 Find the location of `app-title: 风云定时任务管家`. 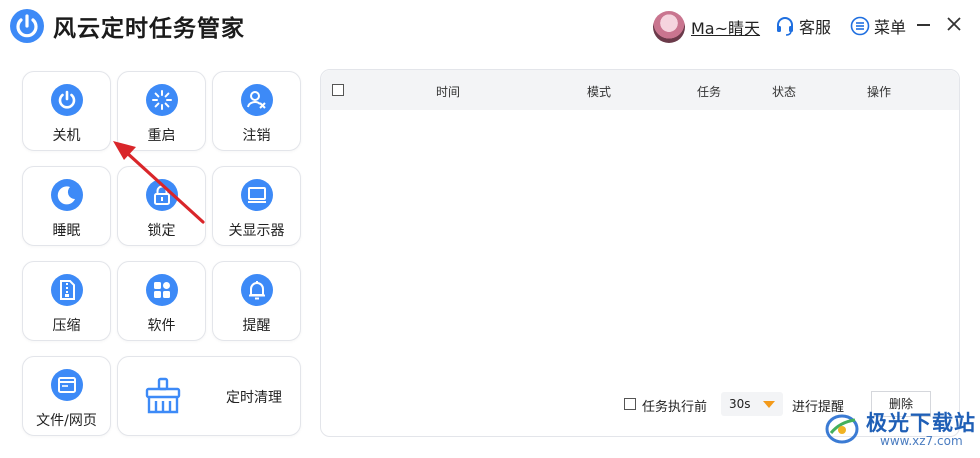

app-title: 风云定时任务管家 is located at coordinates (149, 29).